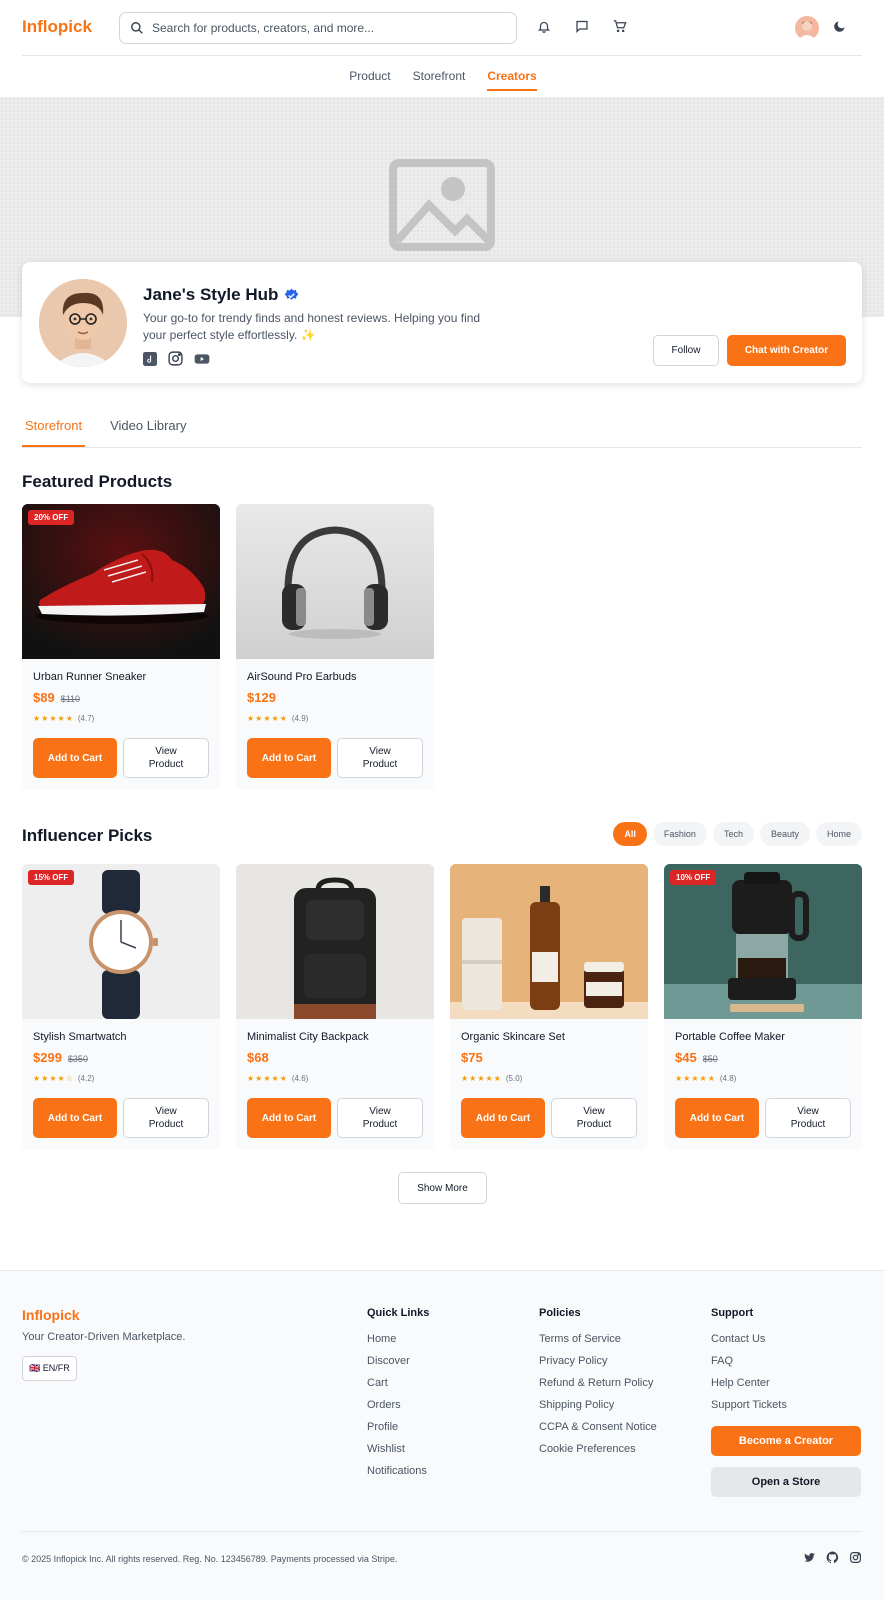  Describe the element at coordinates (491, 1078) in the screenshot. I see `rating: ★★★★★ (5.0)` at that location.